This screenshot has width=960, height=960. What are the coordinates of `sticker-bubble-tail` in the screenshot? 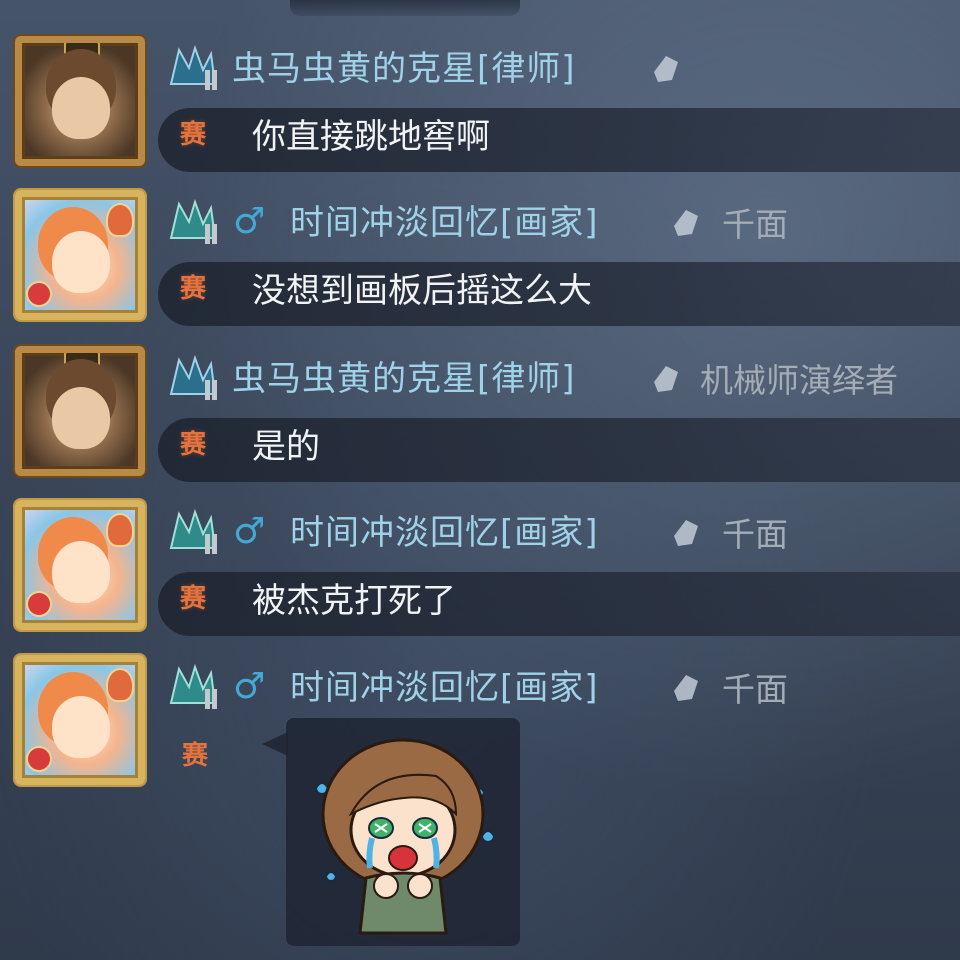 It's located at (275, 744).